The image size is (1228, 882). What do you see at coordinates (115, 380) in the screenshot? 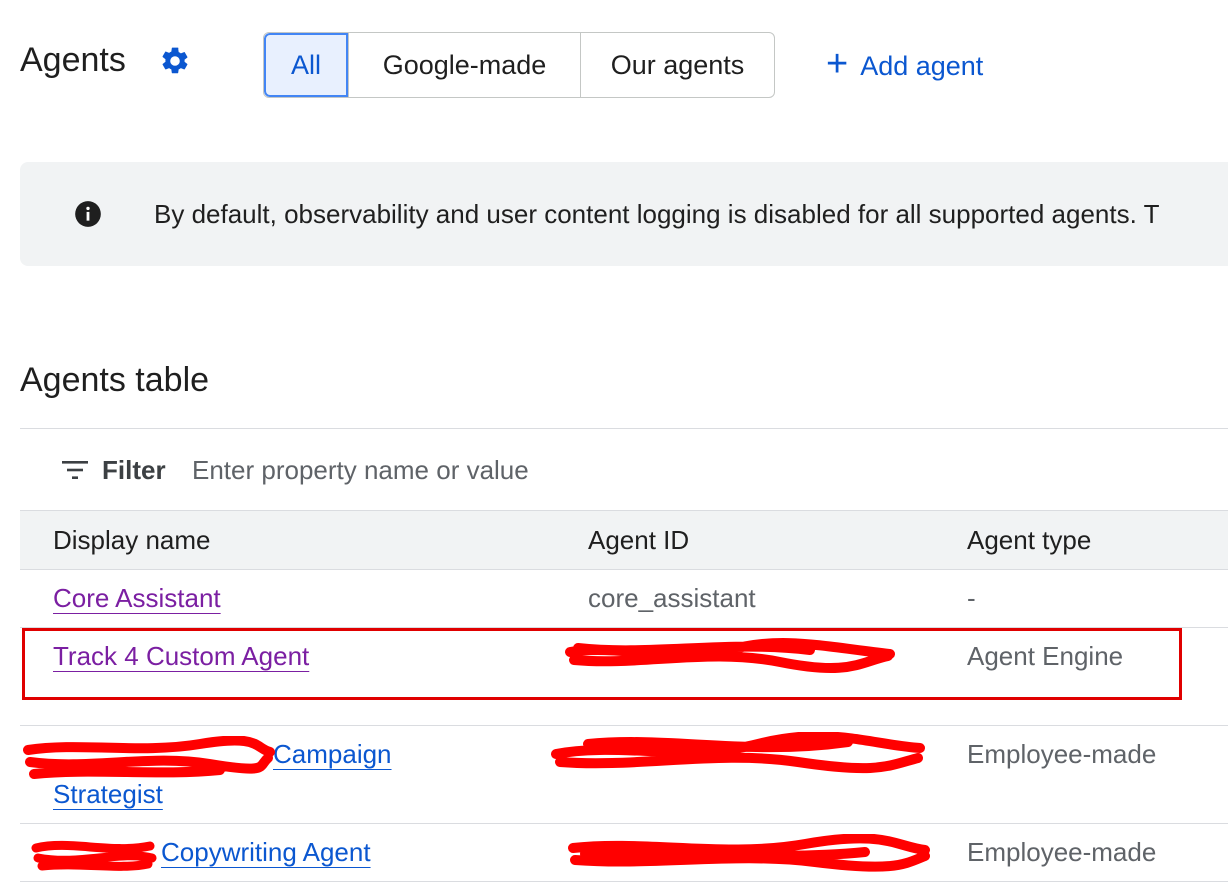
I see `section-title: Agents table` at bounding box center [115, 380].